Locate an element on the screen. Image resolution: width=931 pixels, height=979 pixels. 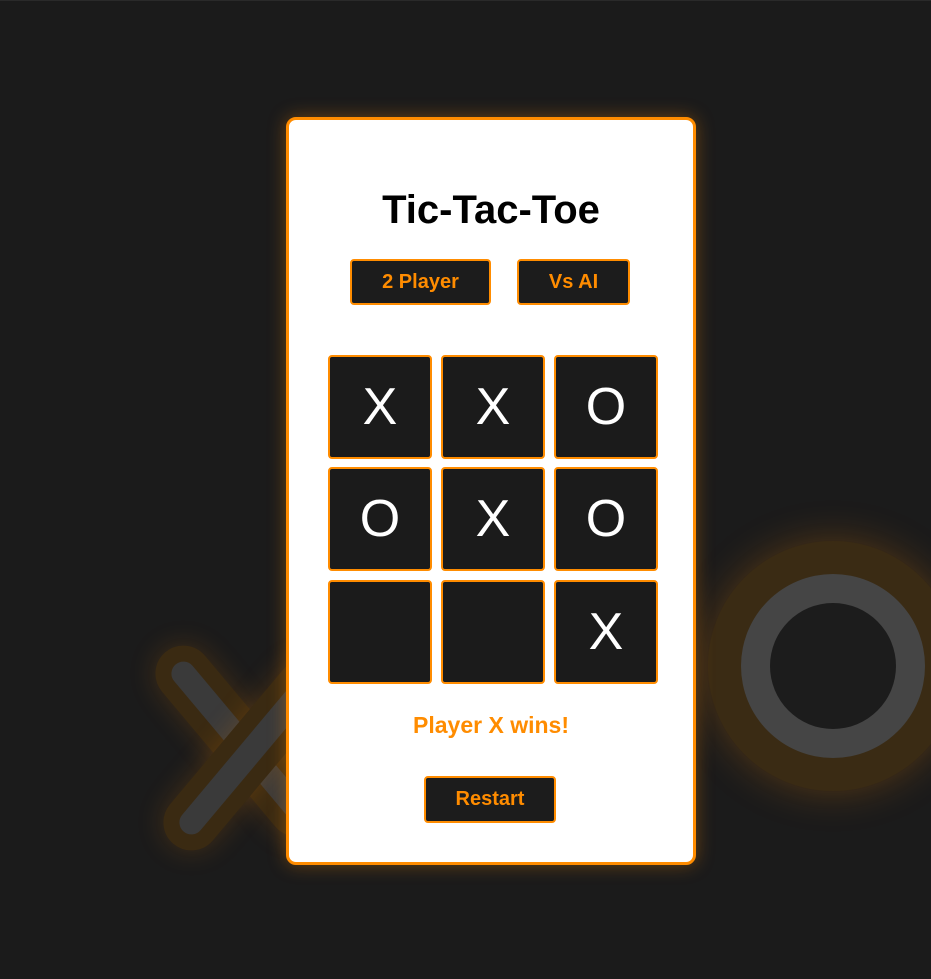
board-cell-5: X is located at coordinates (493, 519).